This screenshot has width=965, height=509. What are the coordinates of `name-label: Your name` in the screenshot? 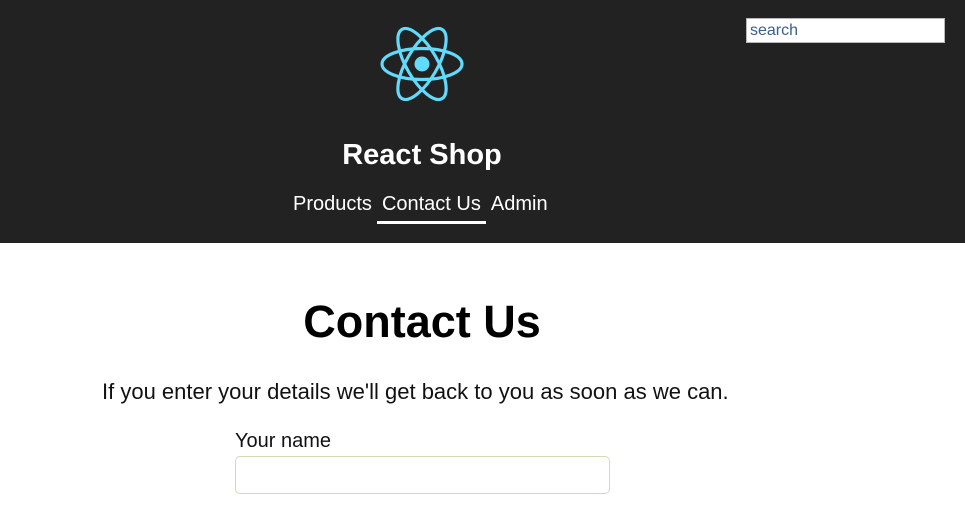 It's located at (283, 441).